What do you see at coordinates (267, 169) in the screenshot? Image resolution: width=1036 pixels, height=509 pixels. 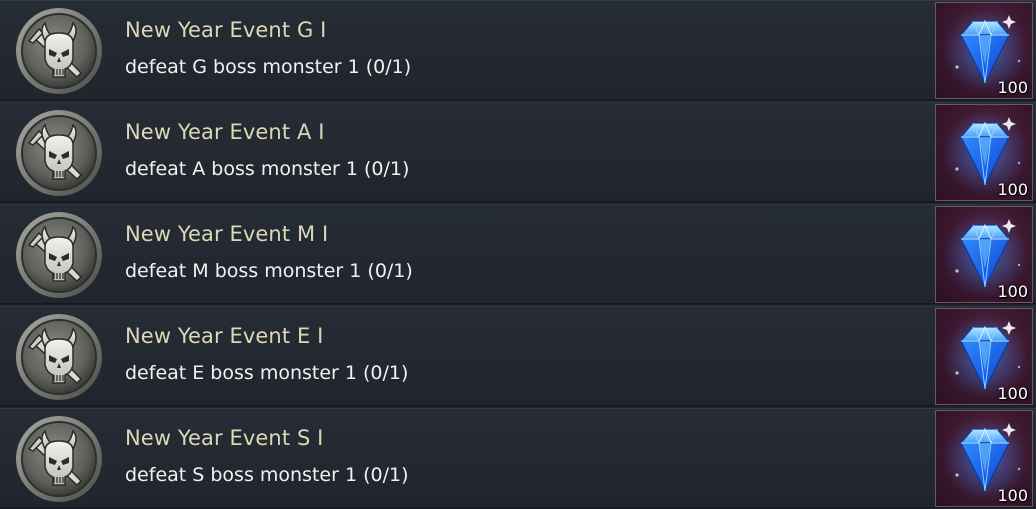 I see `quest-description: defeat A boss monster 1 (0/1)` at bounding box center [267, 169].